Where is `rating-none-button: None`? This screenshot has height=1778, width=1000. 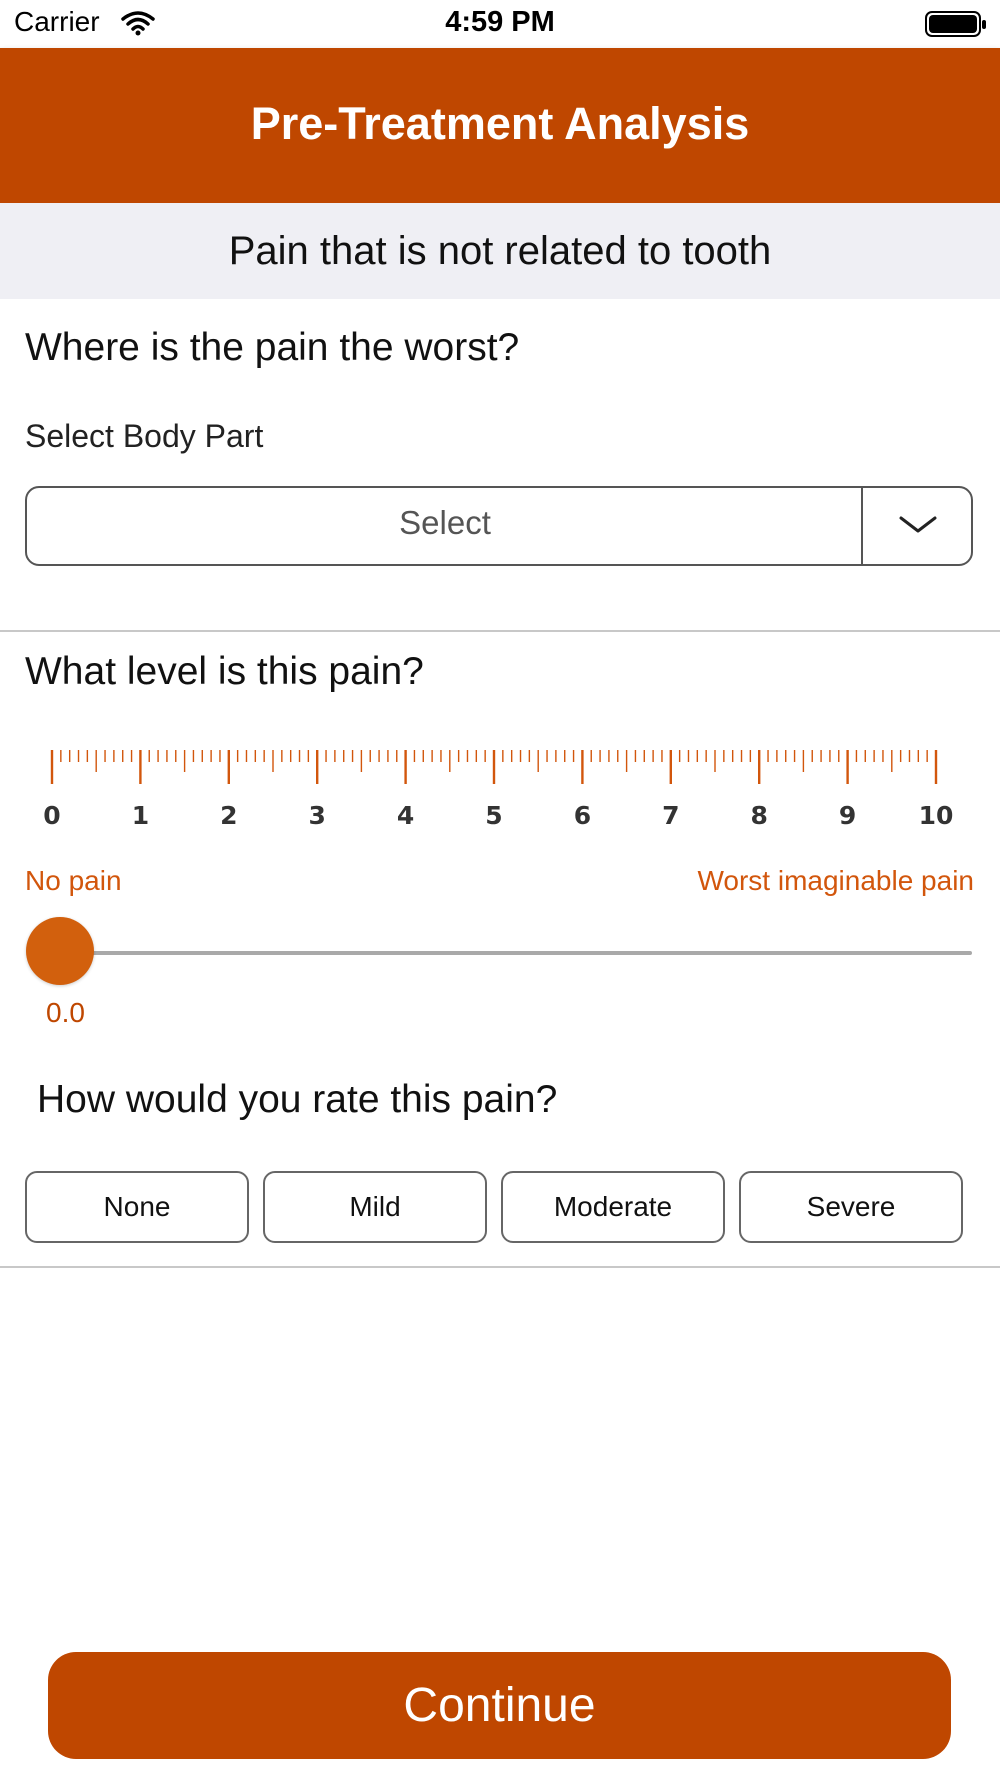
rating-none-button: None is located at coordinates (137, 1207).